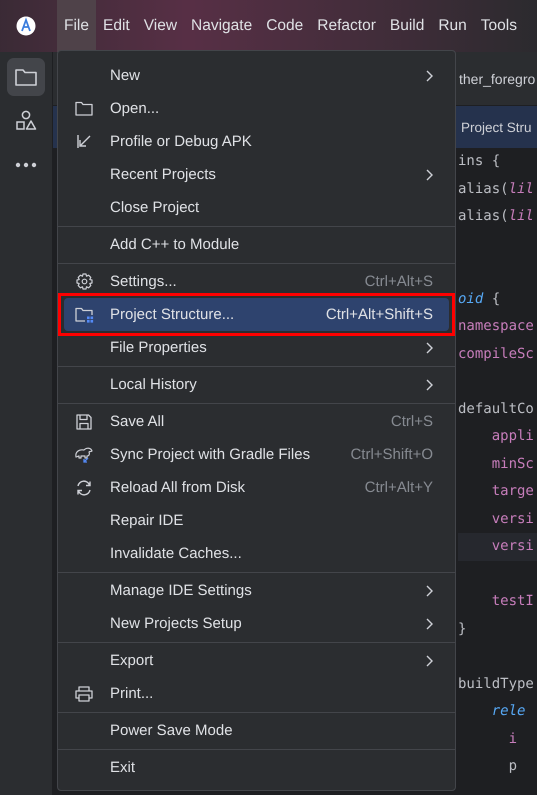 The image size is (537, 795). Describe the element at coordinates (256, 660) in the screenshot. I see `menu-item: Export` at that location.